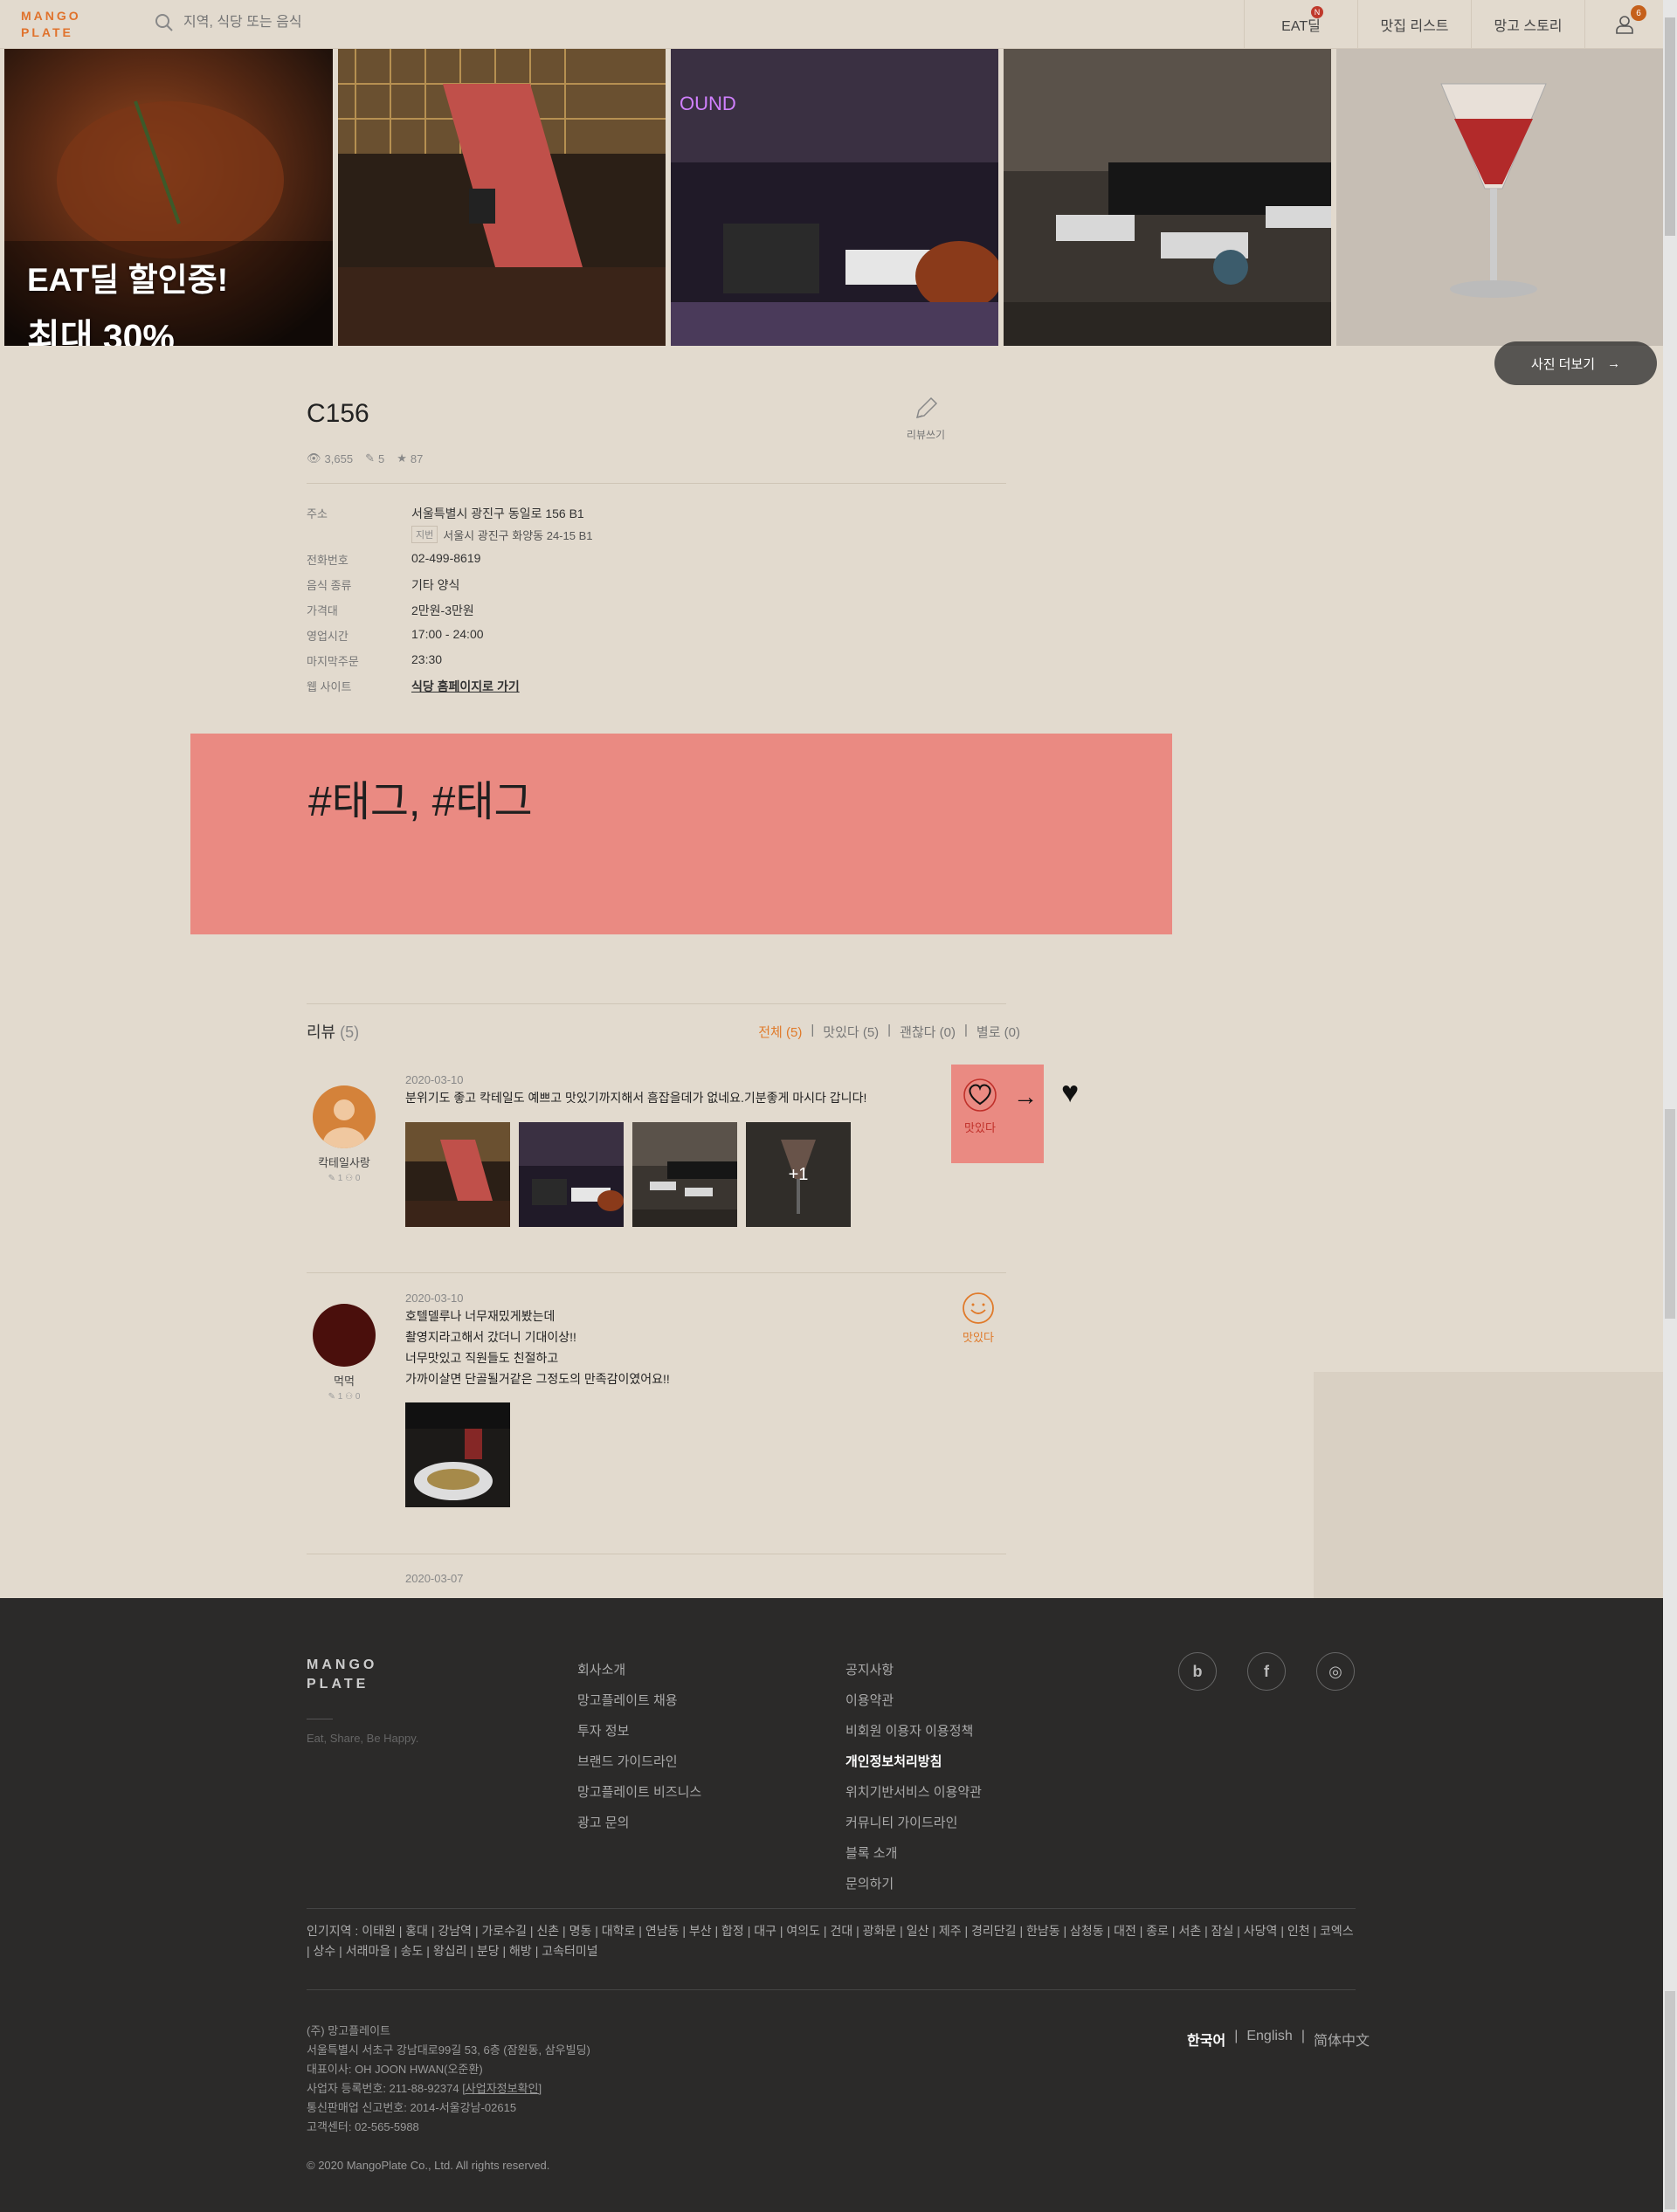  I want to click on review-line: 너무맛있고 직원들도 친절하고, so click(482, 1358).